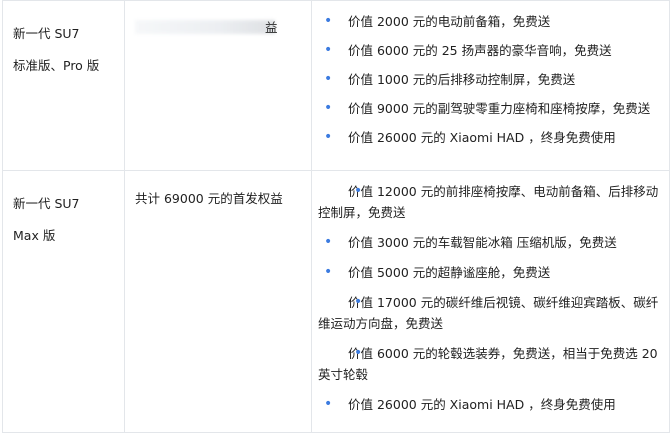  I want to click on model-cell: 新一代 SU7 标准版、Pro 版, so click(63, 85).